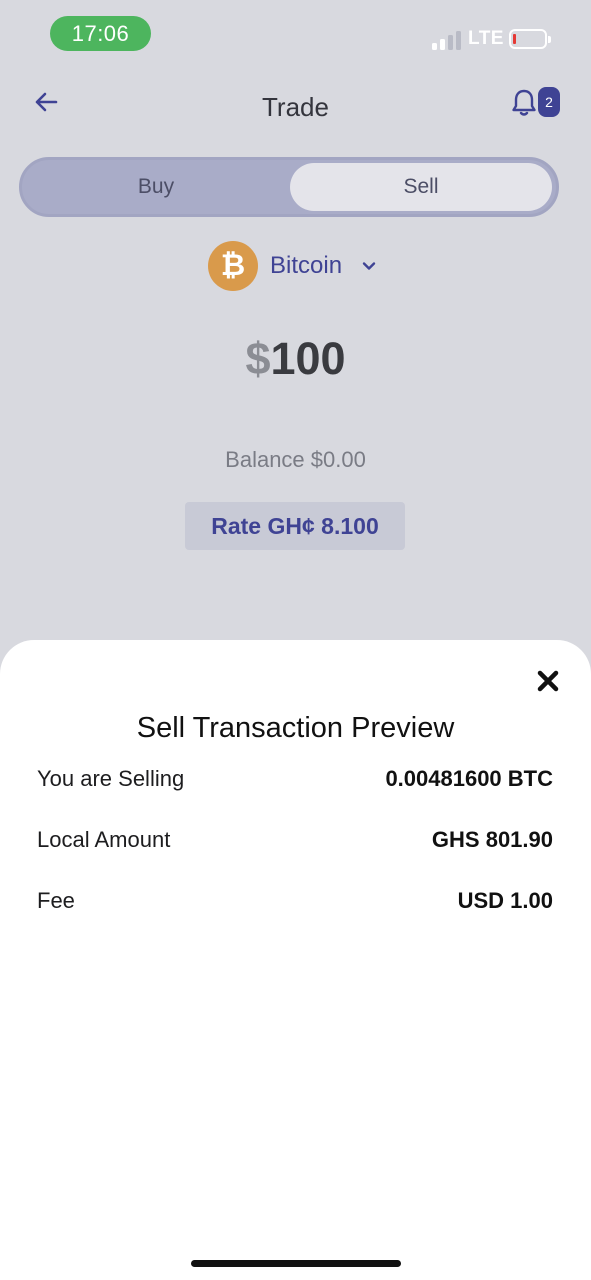  I want to click on notifications-button: 2, so click(536, 102).